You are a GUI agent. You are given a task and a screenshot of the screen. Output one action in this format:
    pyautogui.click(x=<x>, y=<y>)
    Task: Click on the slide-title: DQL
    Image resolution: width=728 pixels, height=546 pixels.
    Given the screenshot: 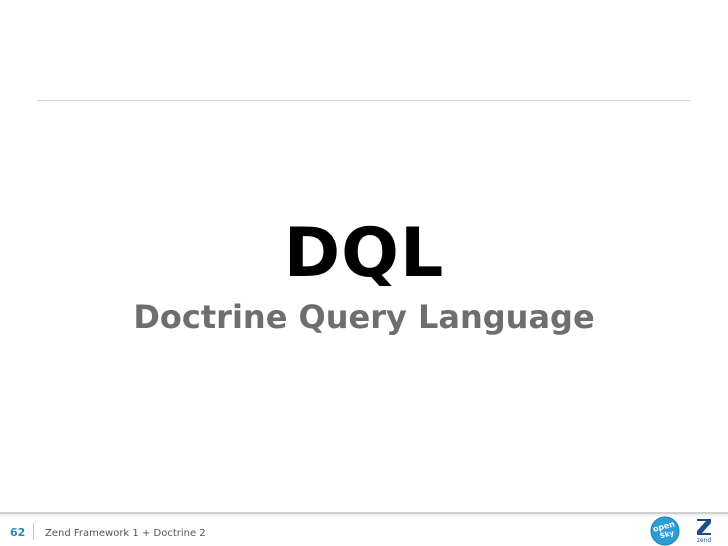 What is the action you would take?
    pyautogui.click(x=364, y=253)
    